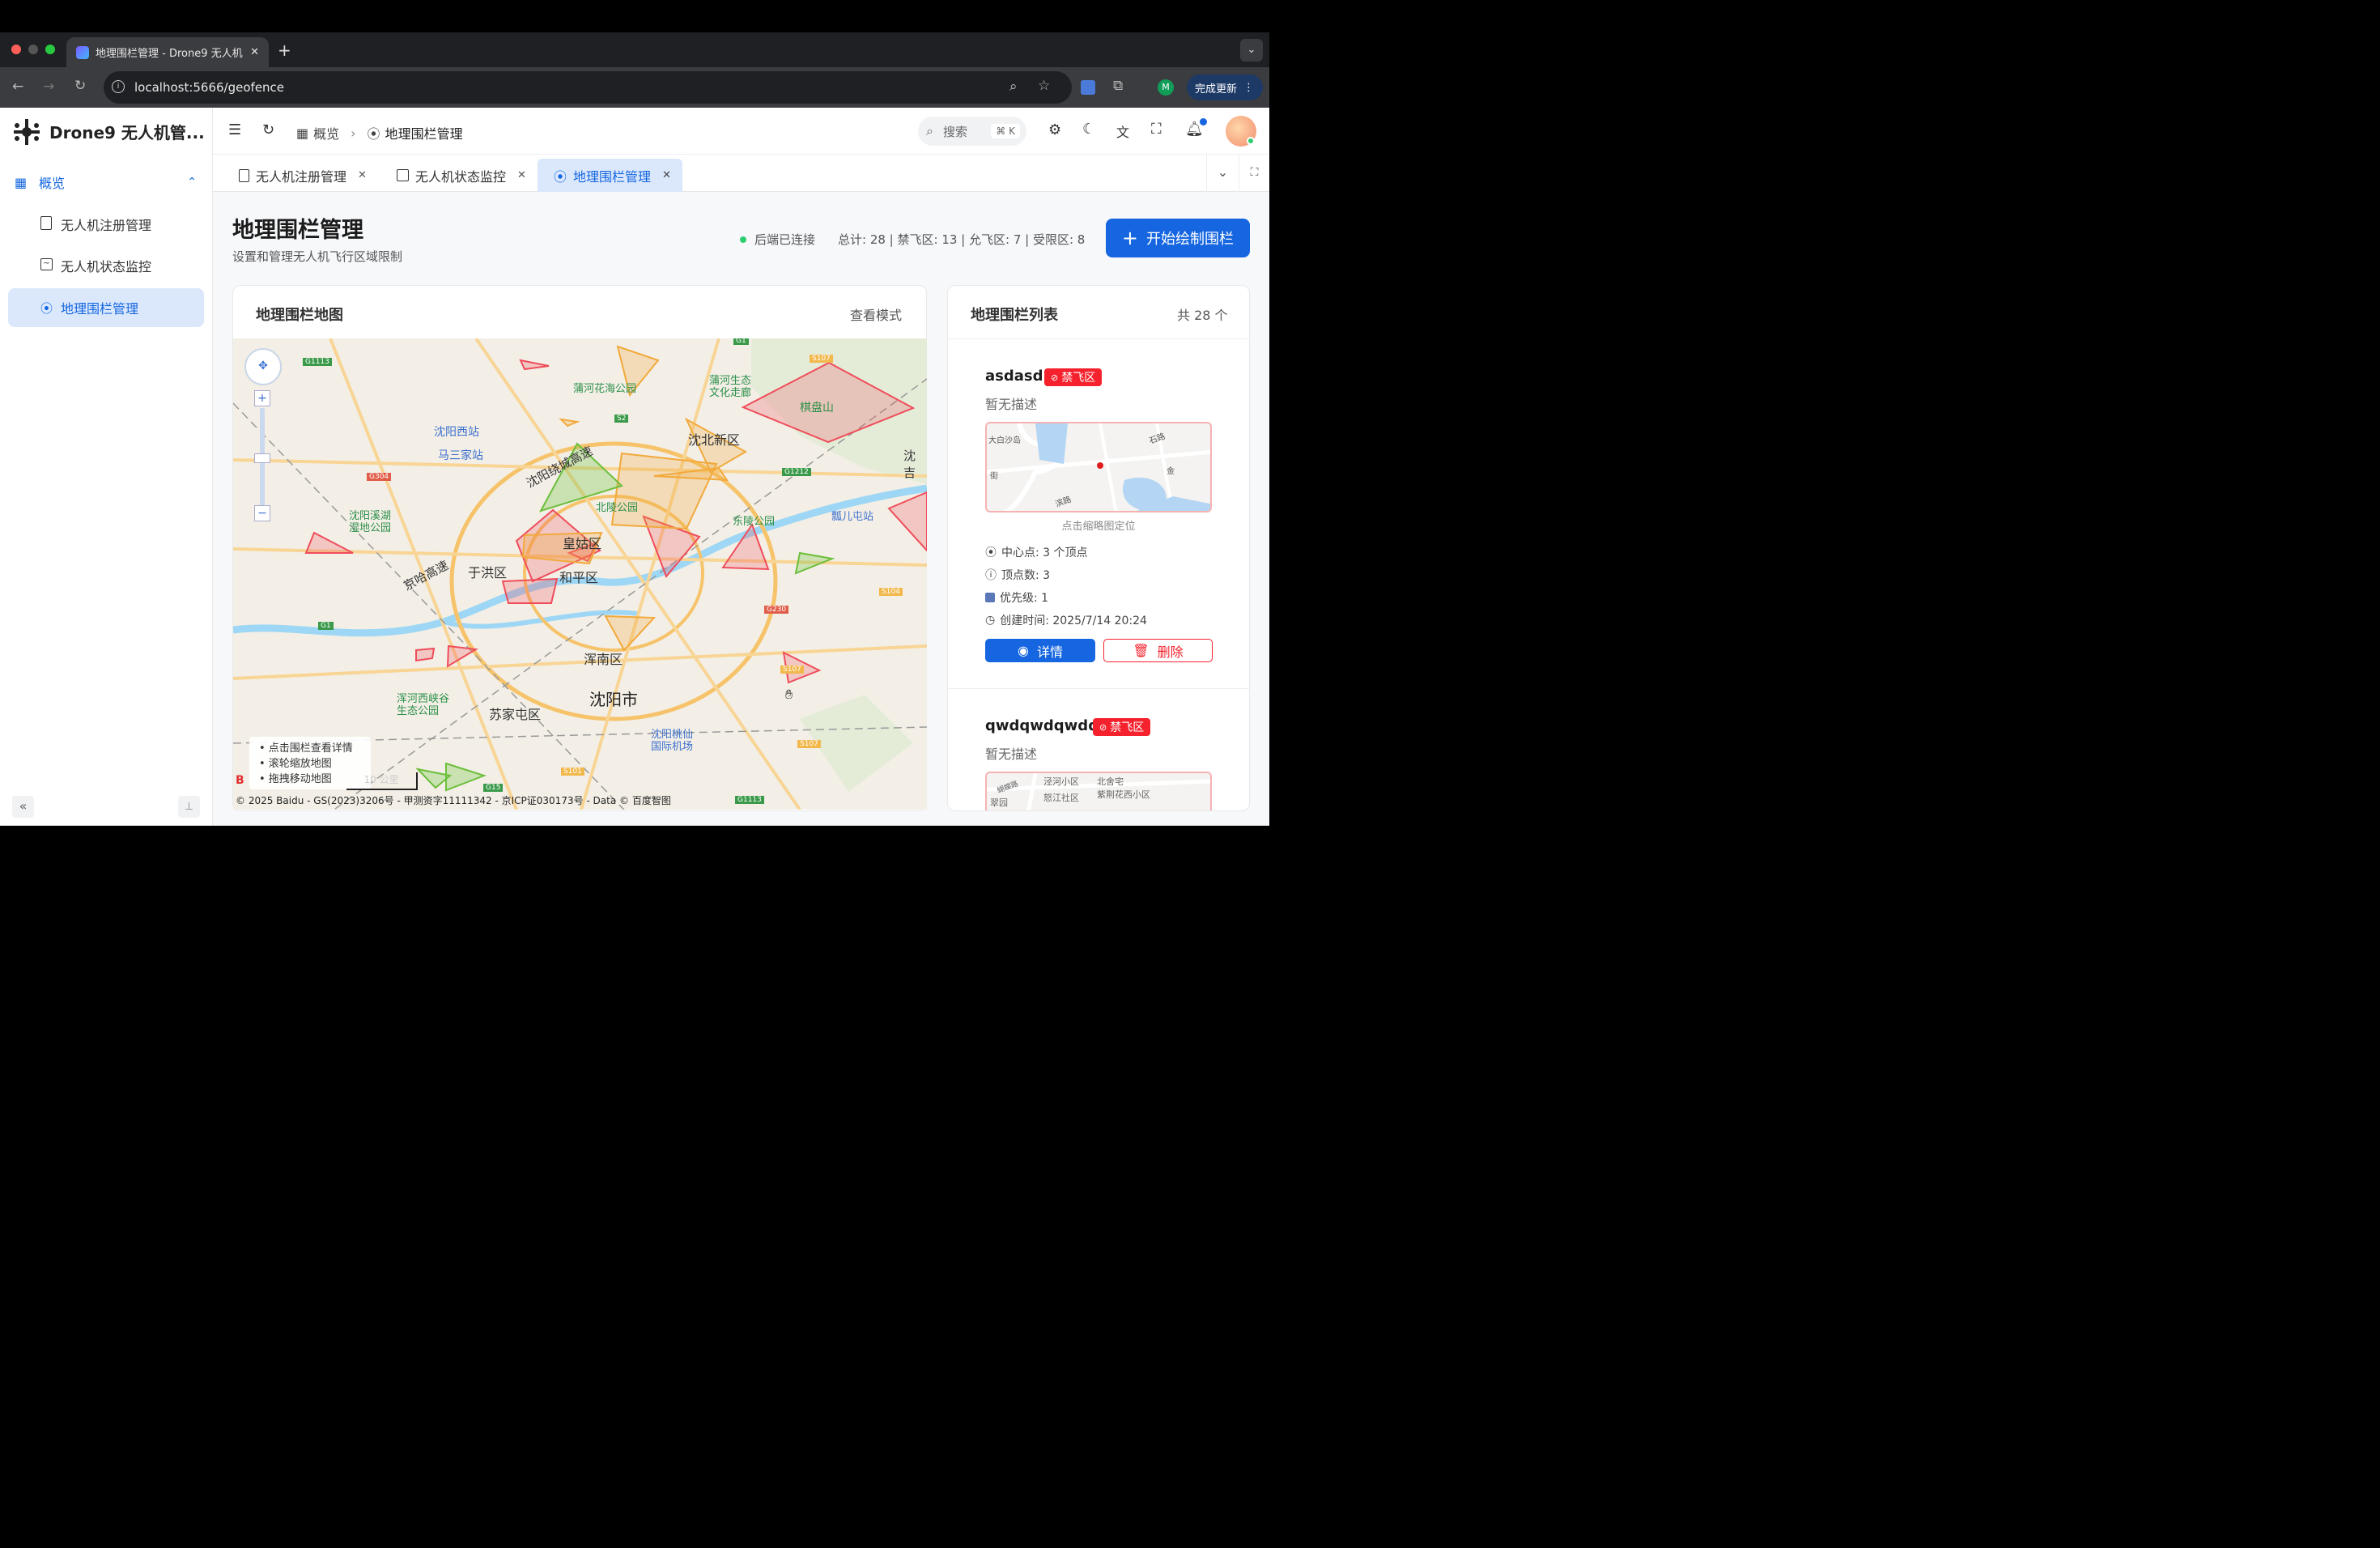  I want to click on url-text: localhost:5666/geofence, so click(210, 87).